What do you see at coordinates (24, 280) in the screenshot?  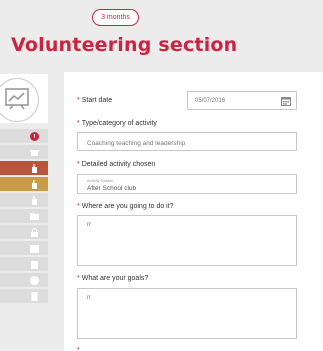 I see `sidebar-item-help` at bounding box center [24, 280].